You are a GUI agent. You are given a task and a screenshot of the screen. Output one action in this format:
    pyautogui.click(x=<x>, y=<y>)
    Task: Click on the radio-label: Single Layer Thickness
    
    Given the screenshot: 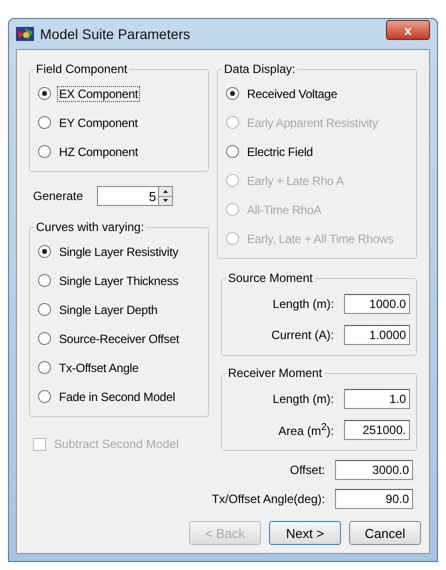 What is the action you would take?
    pyautogui.click(x=119, y=281)
    